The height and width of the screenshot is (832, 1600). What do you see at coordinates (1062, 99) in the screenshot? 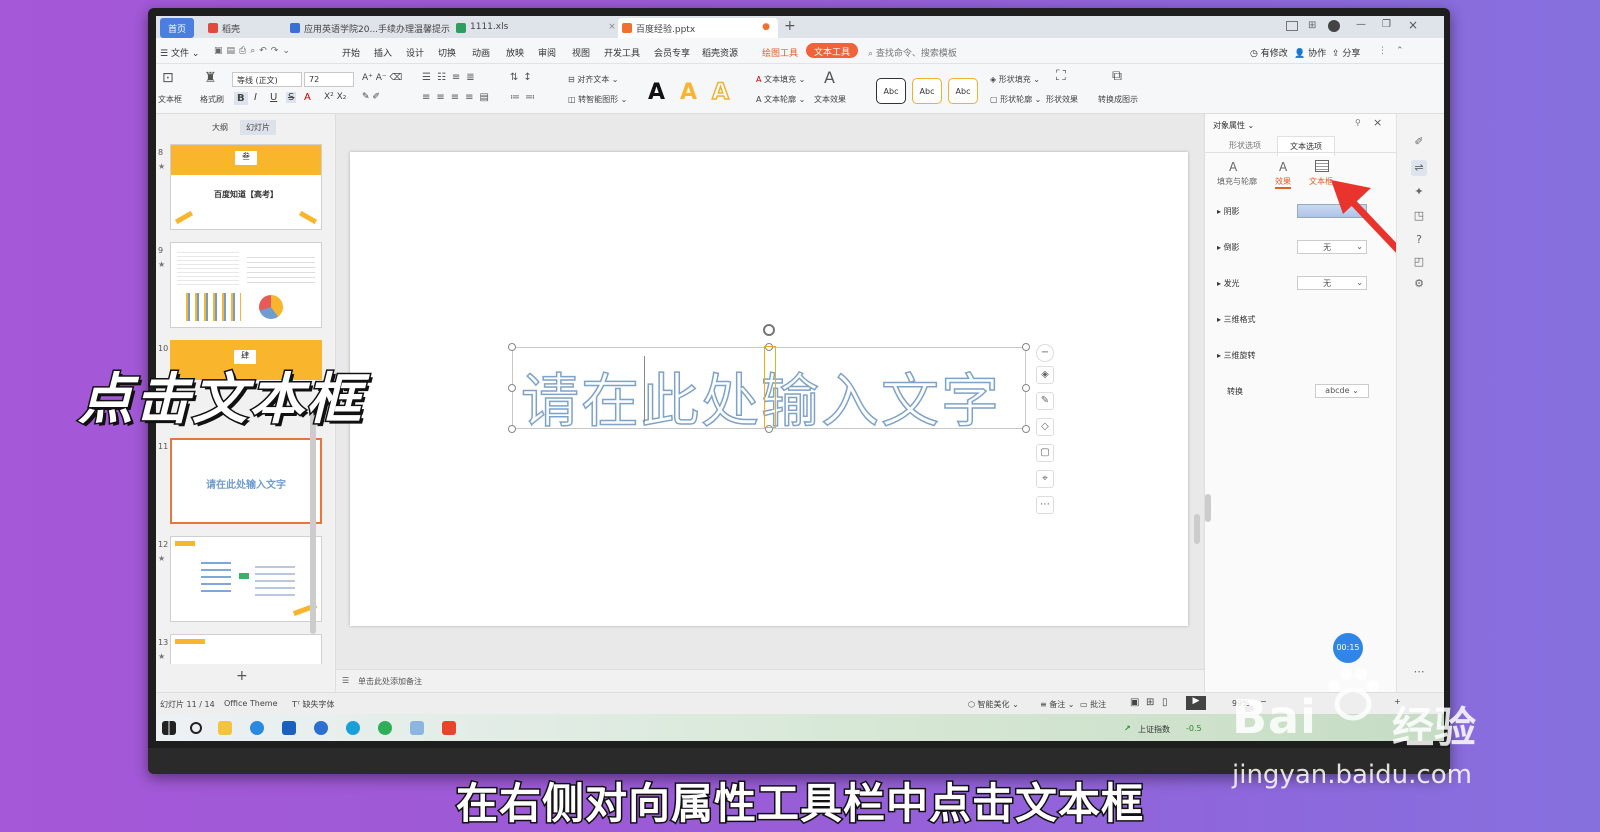
I see `shape-effect-button: 形状效果` at bounding box center [1062, 99].